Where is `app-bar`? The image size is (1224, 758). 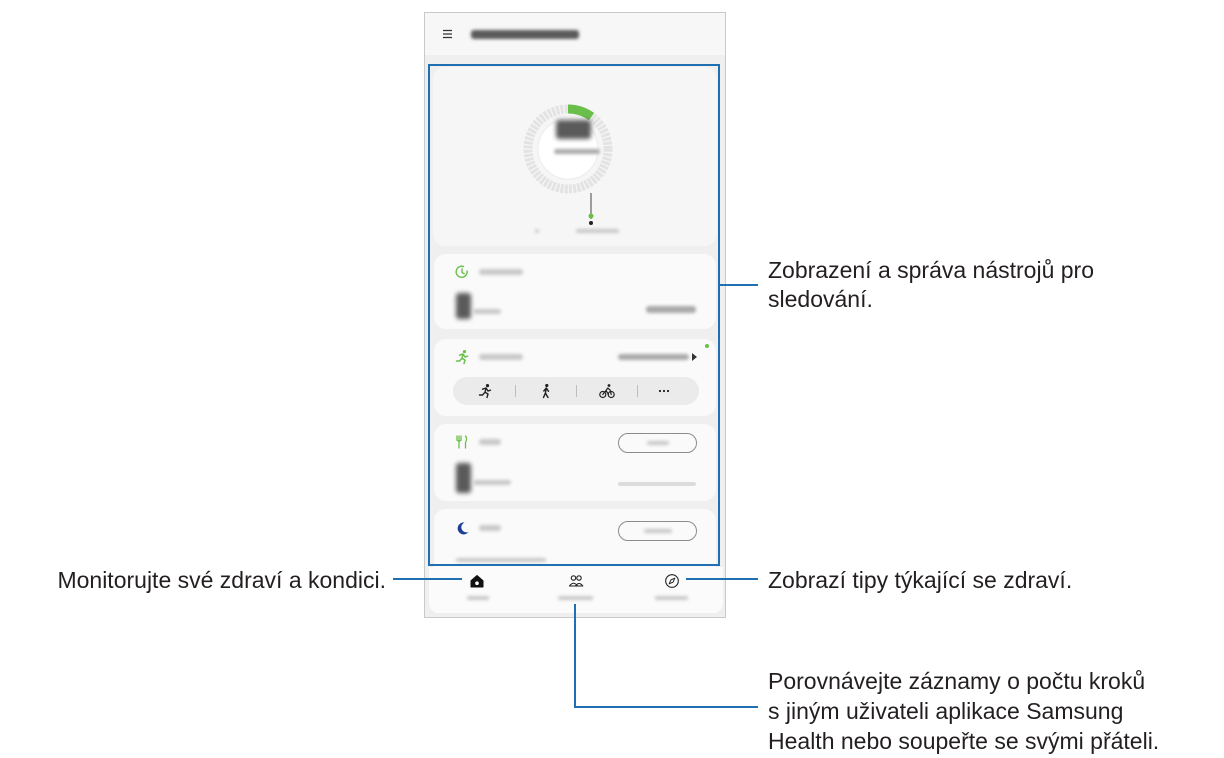 app-bar is located at coordinates (575, 34).